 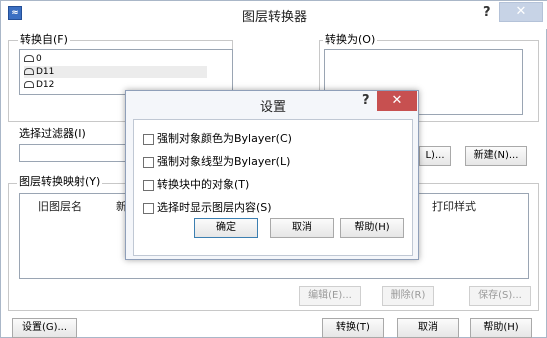 What do you see at coordinates (226, 228) in the screenshot?
I see `dialog-ok-button: 确定` at bounding box center [226, 228].